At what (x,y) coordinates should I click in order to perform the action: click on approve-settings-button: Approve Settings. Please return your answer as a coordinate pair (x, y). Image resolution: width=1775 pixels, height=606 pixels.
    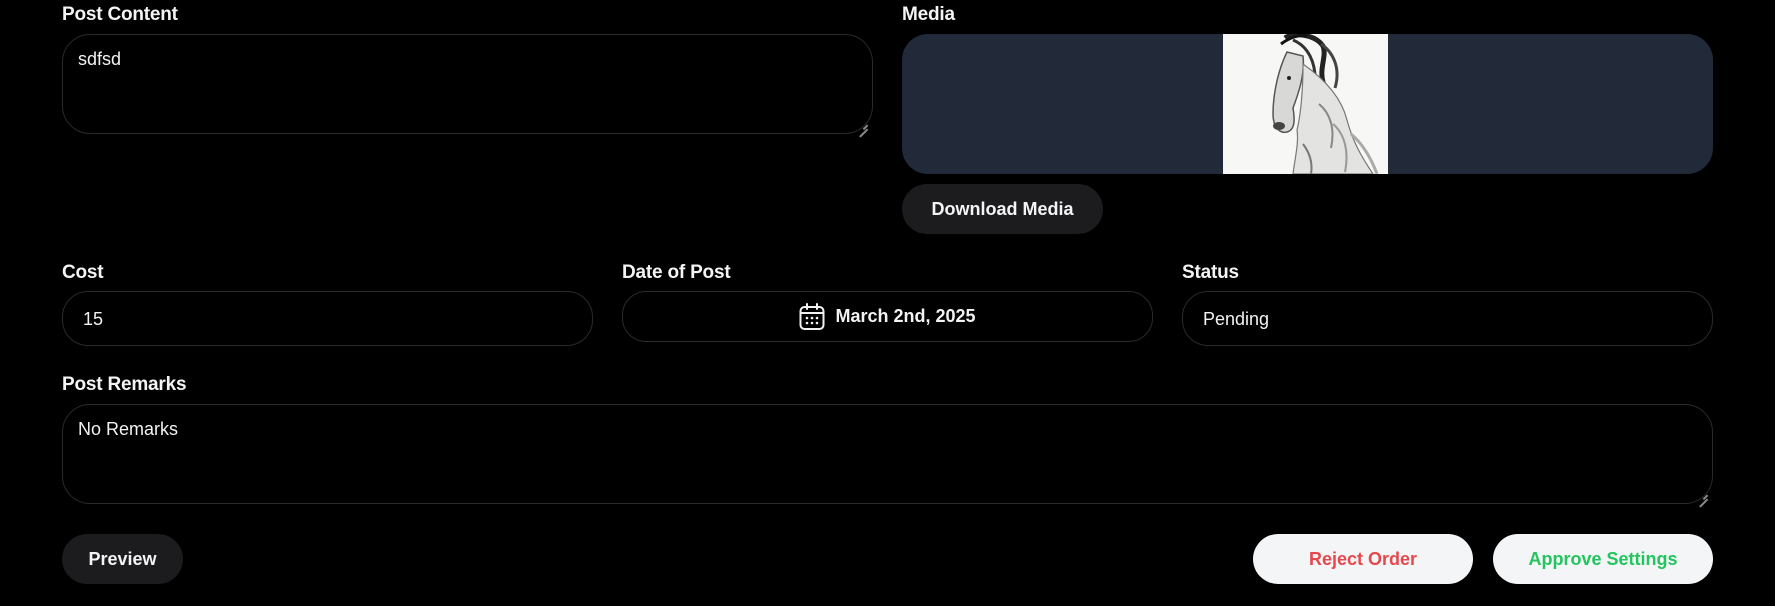
    Looking at the image, I should click on (1603, 559).